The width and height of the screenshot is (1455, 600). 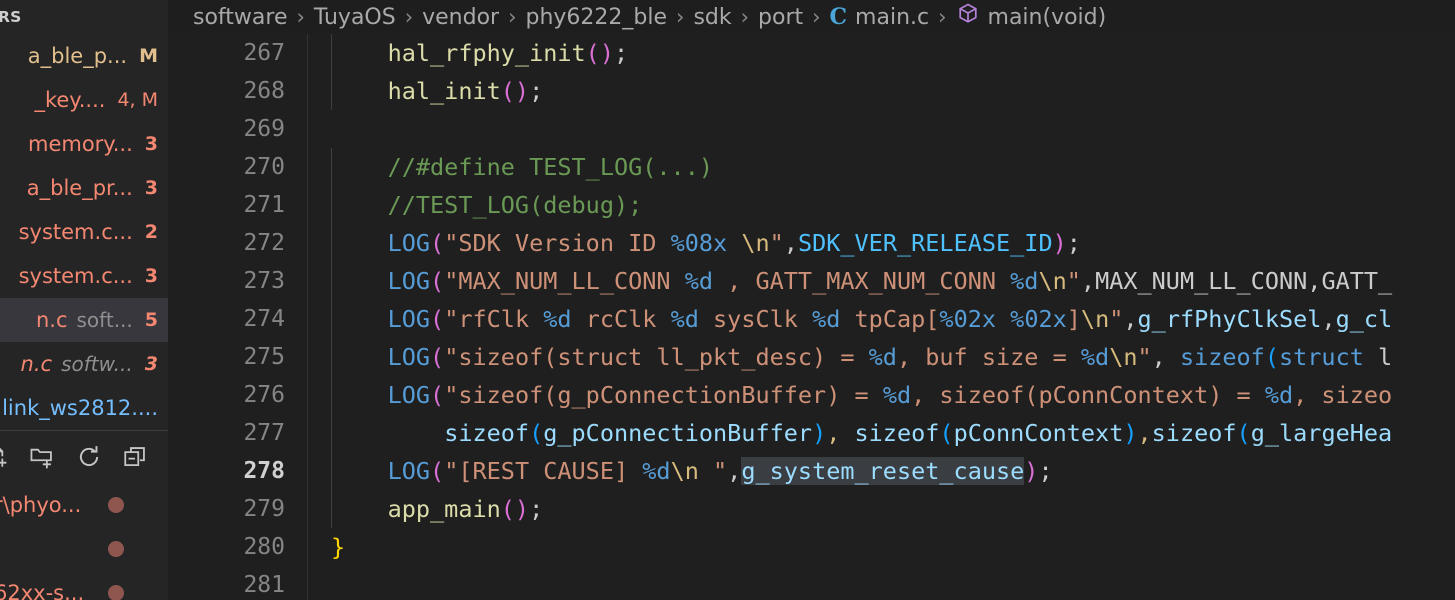 What do you see at coordinates (881, 205) in the screenshot?
I see `code-line: //TEST_LOG(debug);` at bounding box center [881, 205].